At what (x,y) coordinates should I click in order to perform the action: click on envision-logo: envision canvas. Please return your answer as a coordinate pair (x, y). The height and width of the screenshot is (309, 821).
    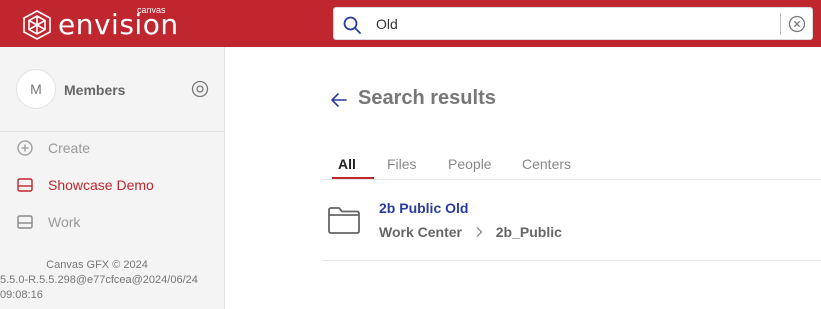
    Looking at the image, I should click on (102, 23).